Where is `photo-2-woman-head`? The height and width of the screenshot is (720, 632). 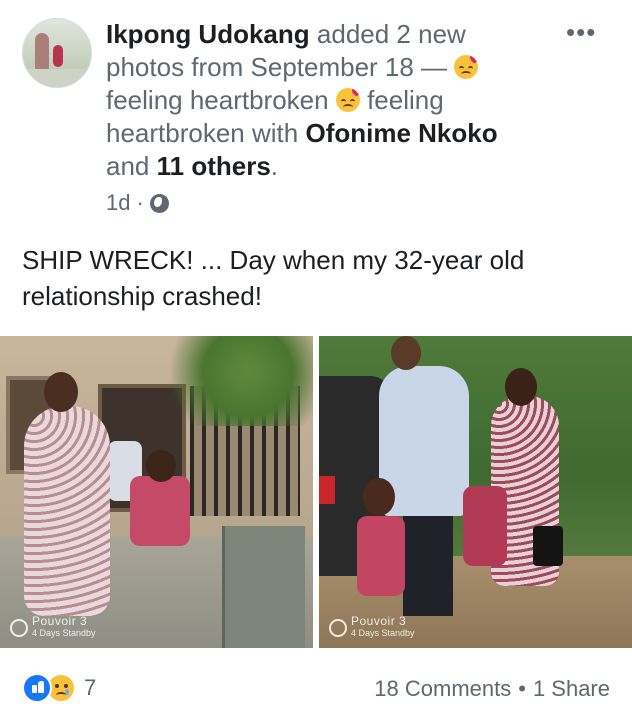 photo-2-woman-head is located at coordinates (521, 387).